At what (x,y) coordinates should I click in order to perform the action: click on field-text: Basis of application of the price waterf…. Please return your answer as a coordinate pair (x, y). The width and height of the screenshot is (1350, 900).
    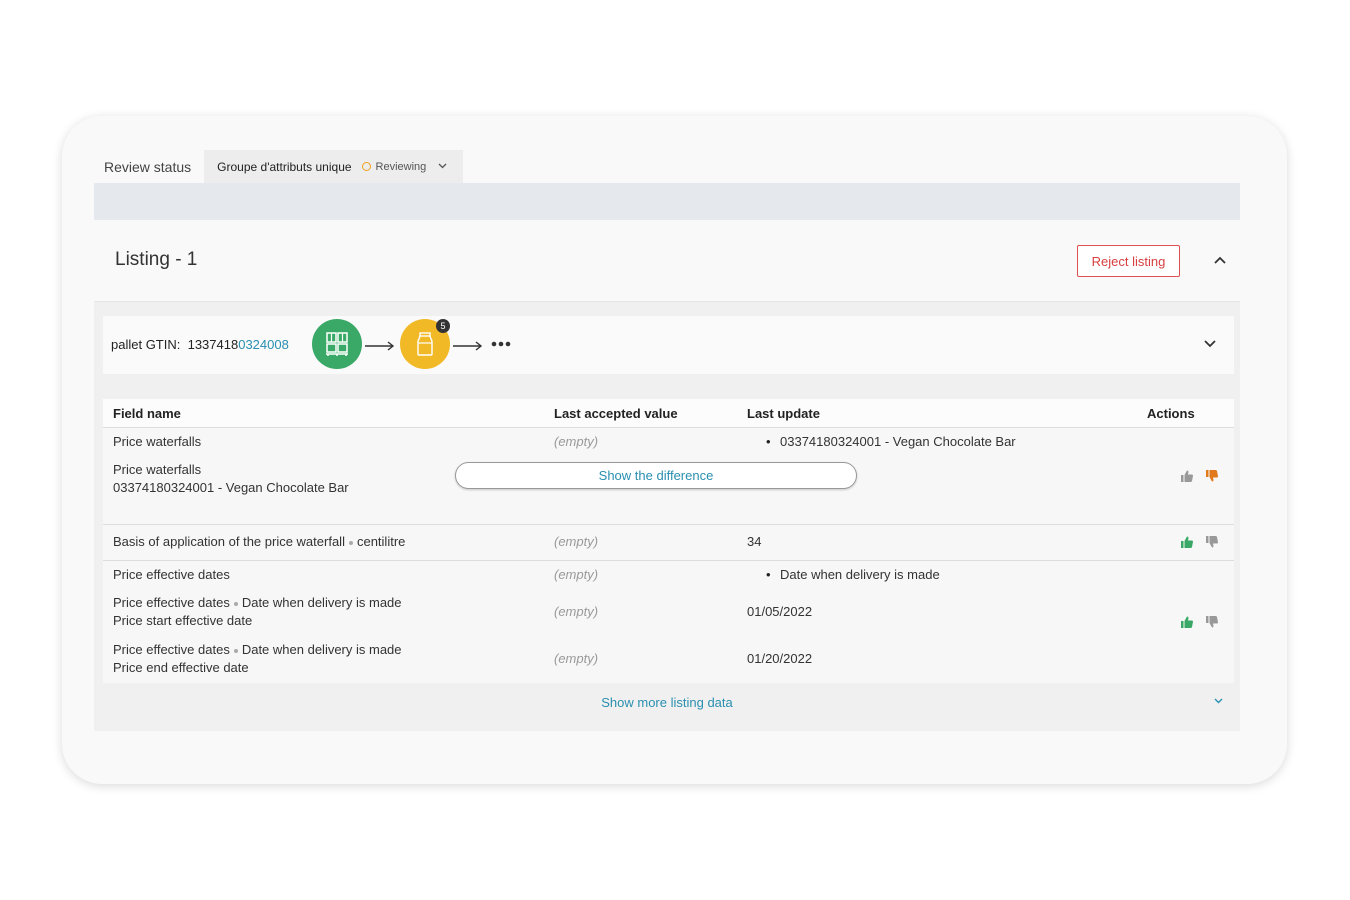
    Looking at the image, I should click on (229, 541).